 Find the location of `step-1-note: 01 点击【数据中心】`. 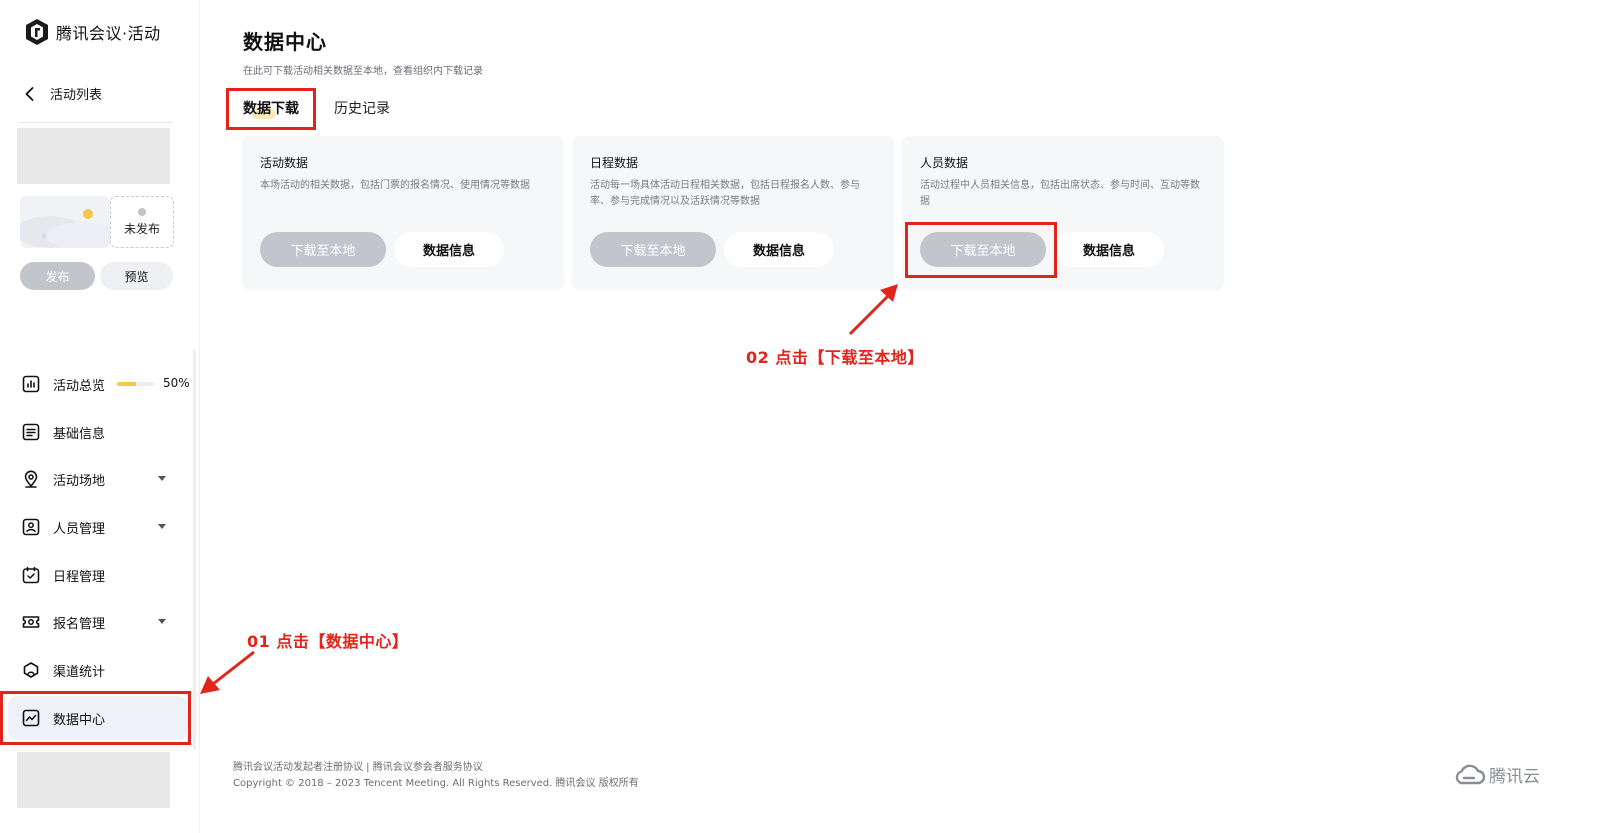

step-1-note: 01 点击【数据中心】 is located at coordinates (328, 641).